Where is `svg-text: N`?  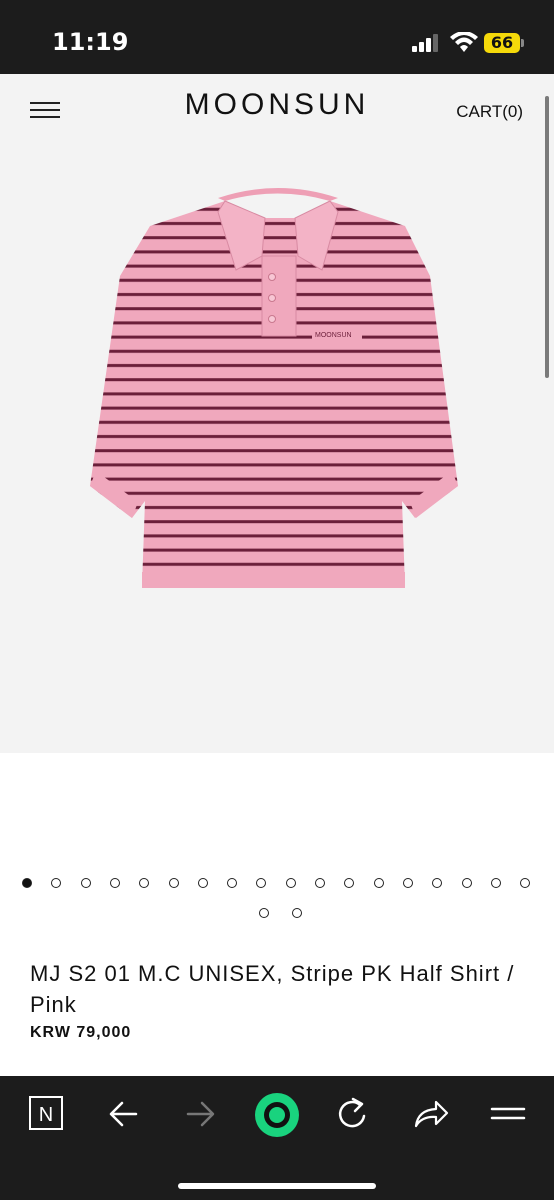 svg-text: N is located at coordinates (46, 1115).